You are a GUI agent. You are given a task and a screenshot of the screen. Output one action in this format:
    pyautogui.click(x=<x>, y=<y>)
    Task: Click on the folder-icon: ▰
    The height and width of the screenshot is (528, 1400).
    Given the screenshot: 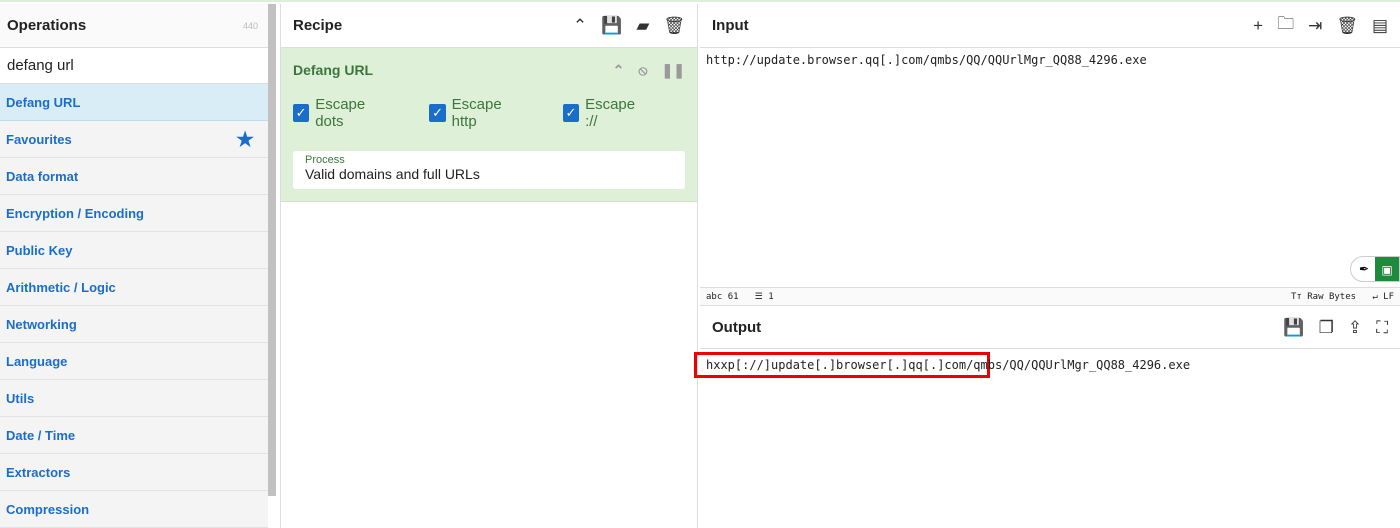 What is the action you would take?
    pyautogui.click(x=642, y=26)
    